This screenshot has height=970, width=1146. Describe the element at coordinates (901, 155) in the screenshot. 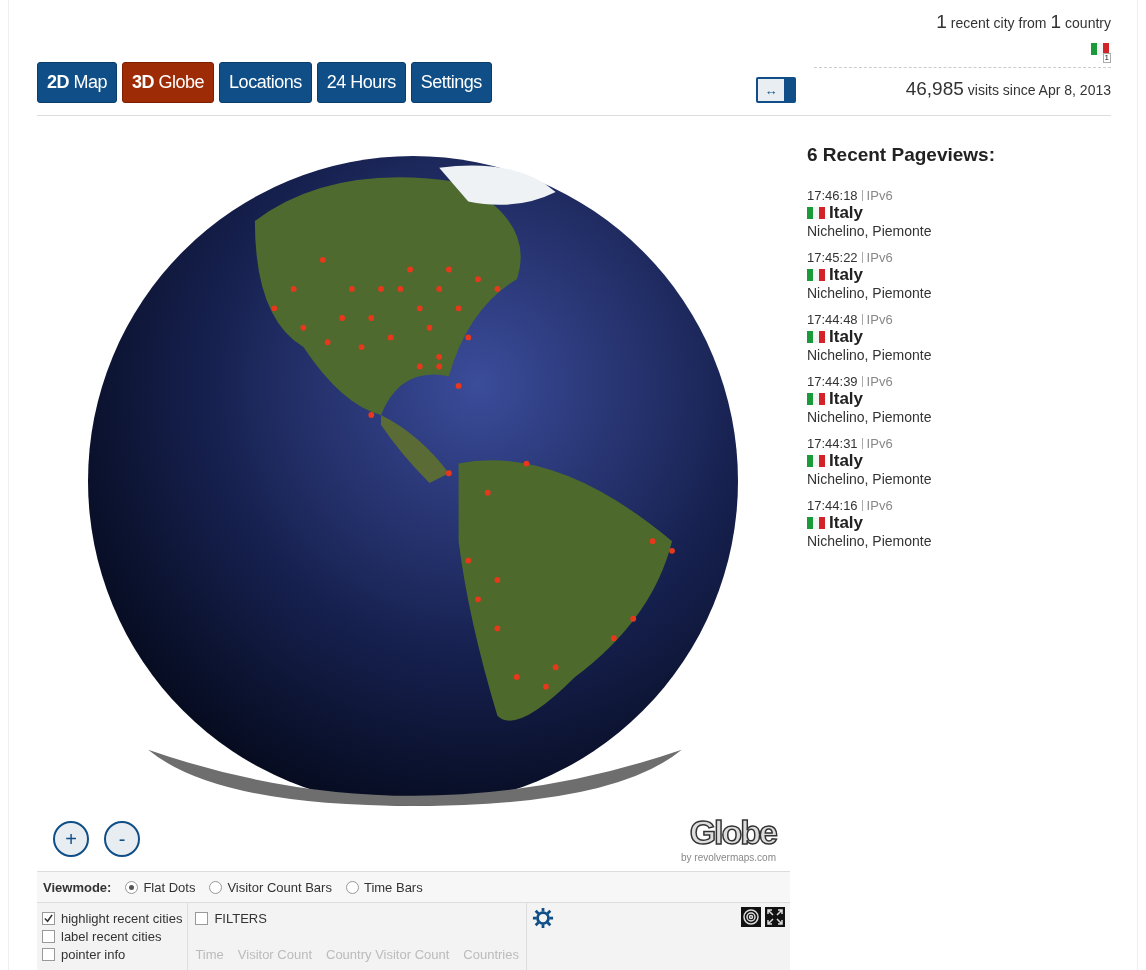

I see `recent-title: 6 Recent Pageviews:` at that location.